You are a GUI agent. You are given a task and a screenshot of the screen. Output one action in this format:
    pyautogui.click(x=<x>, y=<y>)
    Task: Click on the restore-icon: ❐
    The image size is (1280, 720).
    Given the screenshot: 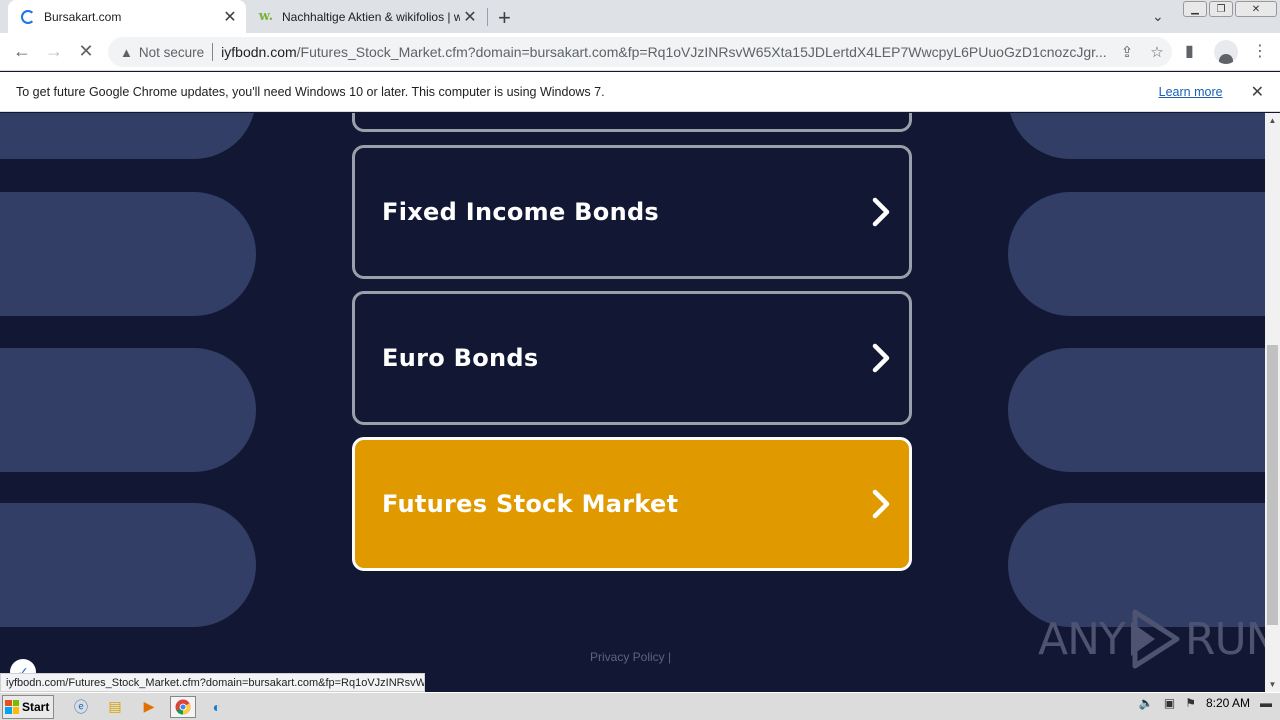 What is the action you would take?
    pyautogui.click(x=1221, y=9)
    